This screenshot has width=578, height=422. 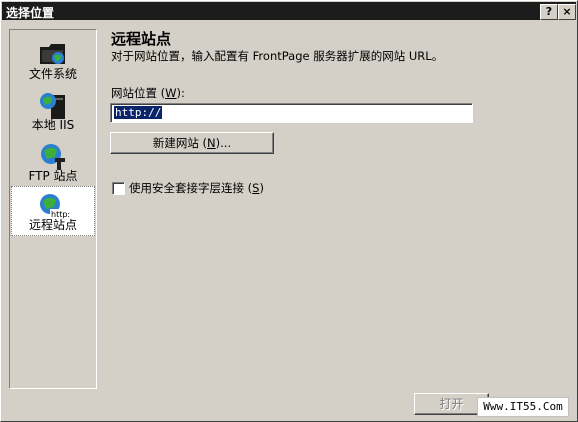 What do you see at coordinates (53, 176) in the screenshot?
I see `sidebar-item-label: FTP 站点` at bounding box center [53, 176].